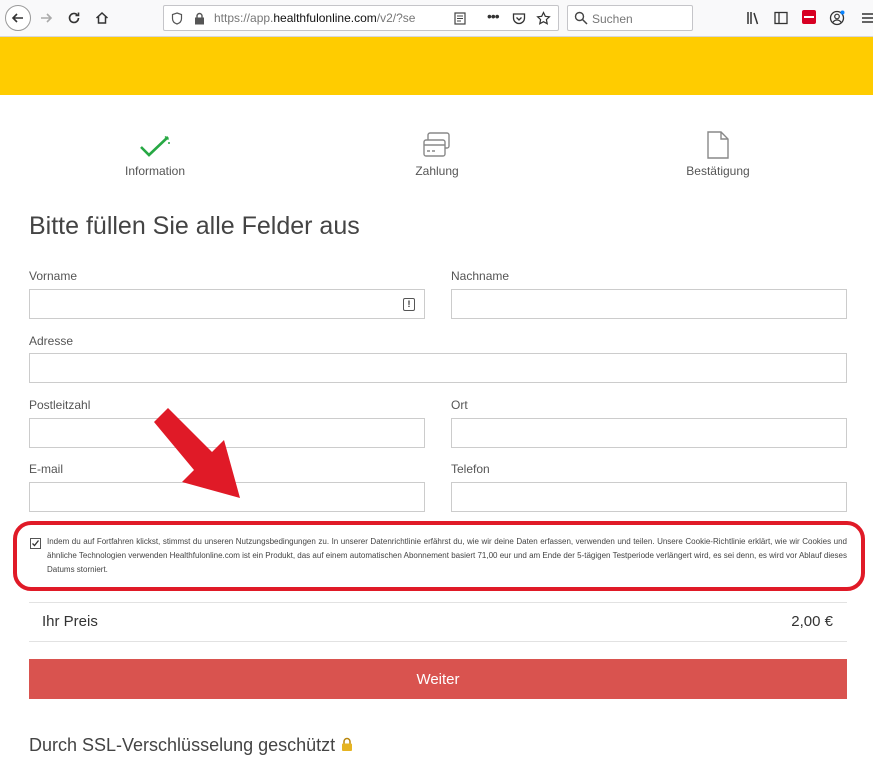 This screenshot has height=760, width=873. What do you see at coordinates (812, 621) in the screenshot?
I see `price-value: 2,00 €` at bounding box center [812, 621].